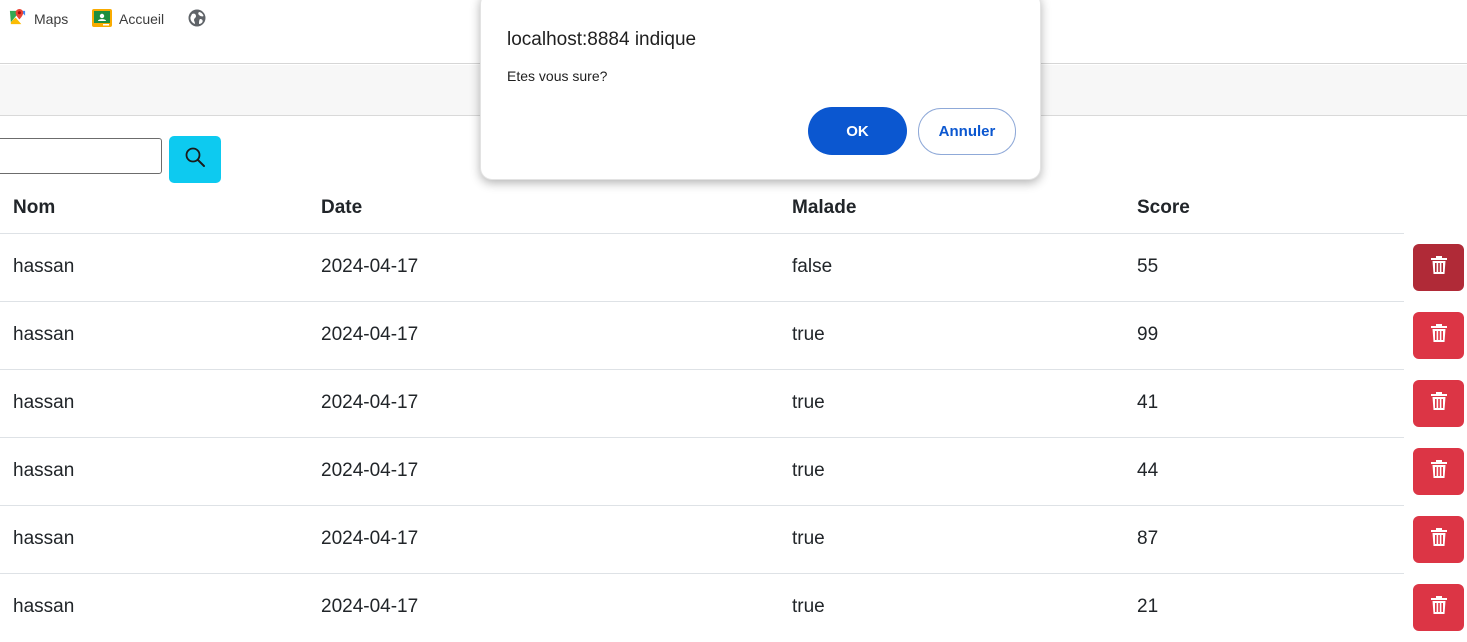  What do you see at coordinates (102, 19) in the screenshot?
I see `classroom-icon` at bounding box center [102, 19].